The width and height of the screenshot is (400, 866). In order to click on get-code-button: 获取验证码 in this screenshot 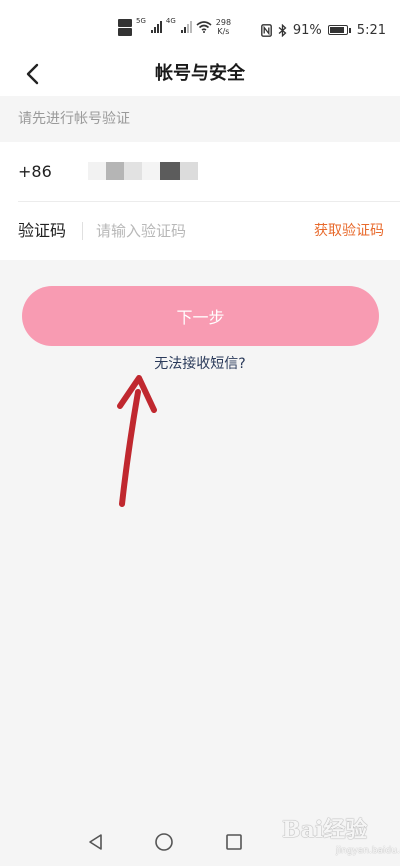, I will do `click(349, 231)`.